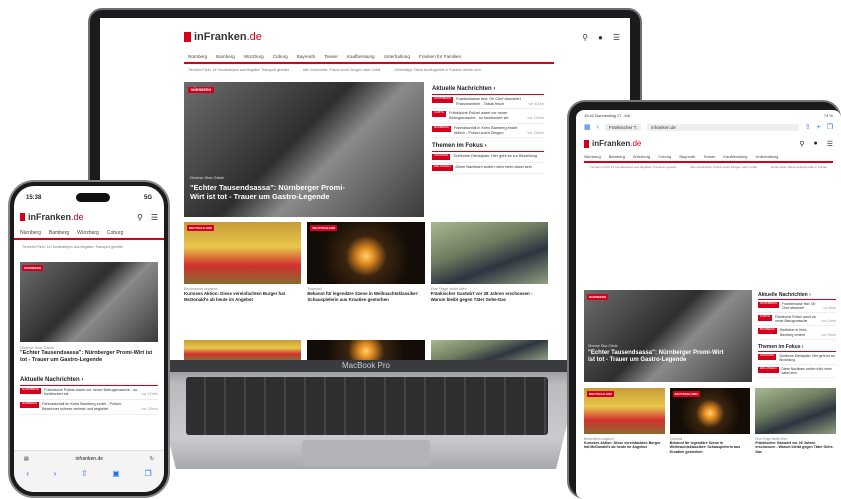 This screenshot has width=841, height=499. I want to click on bookmarks-icon: ▣, so click(116, 473).